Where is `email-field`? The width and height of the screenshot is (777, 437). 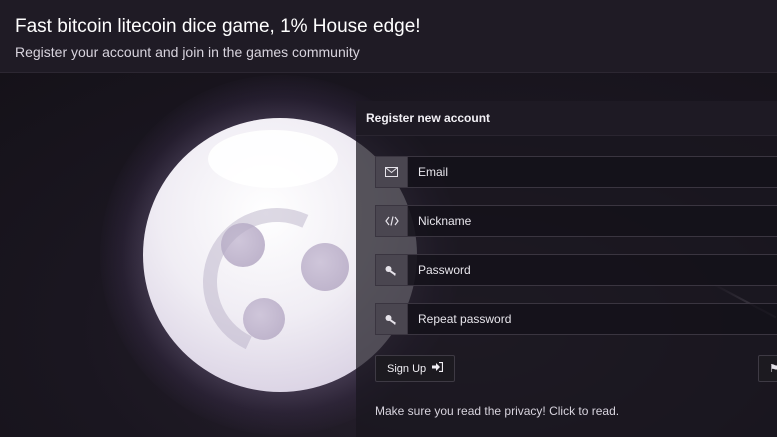
email-field is located at coordinates (576, 172).